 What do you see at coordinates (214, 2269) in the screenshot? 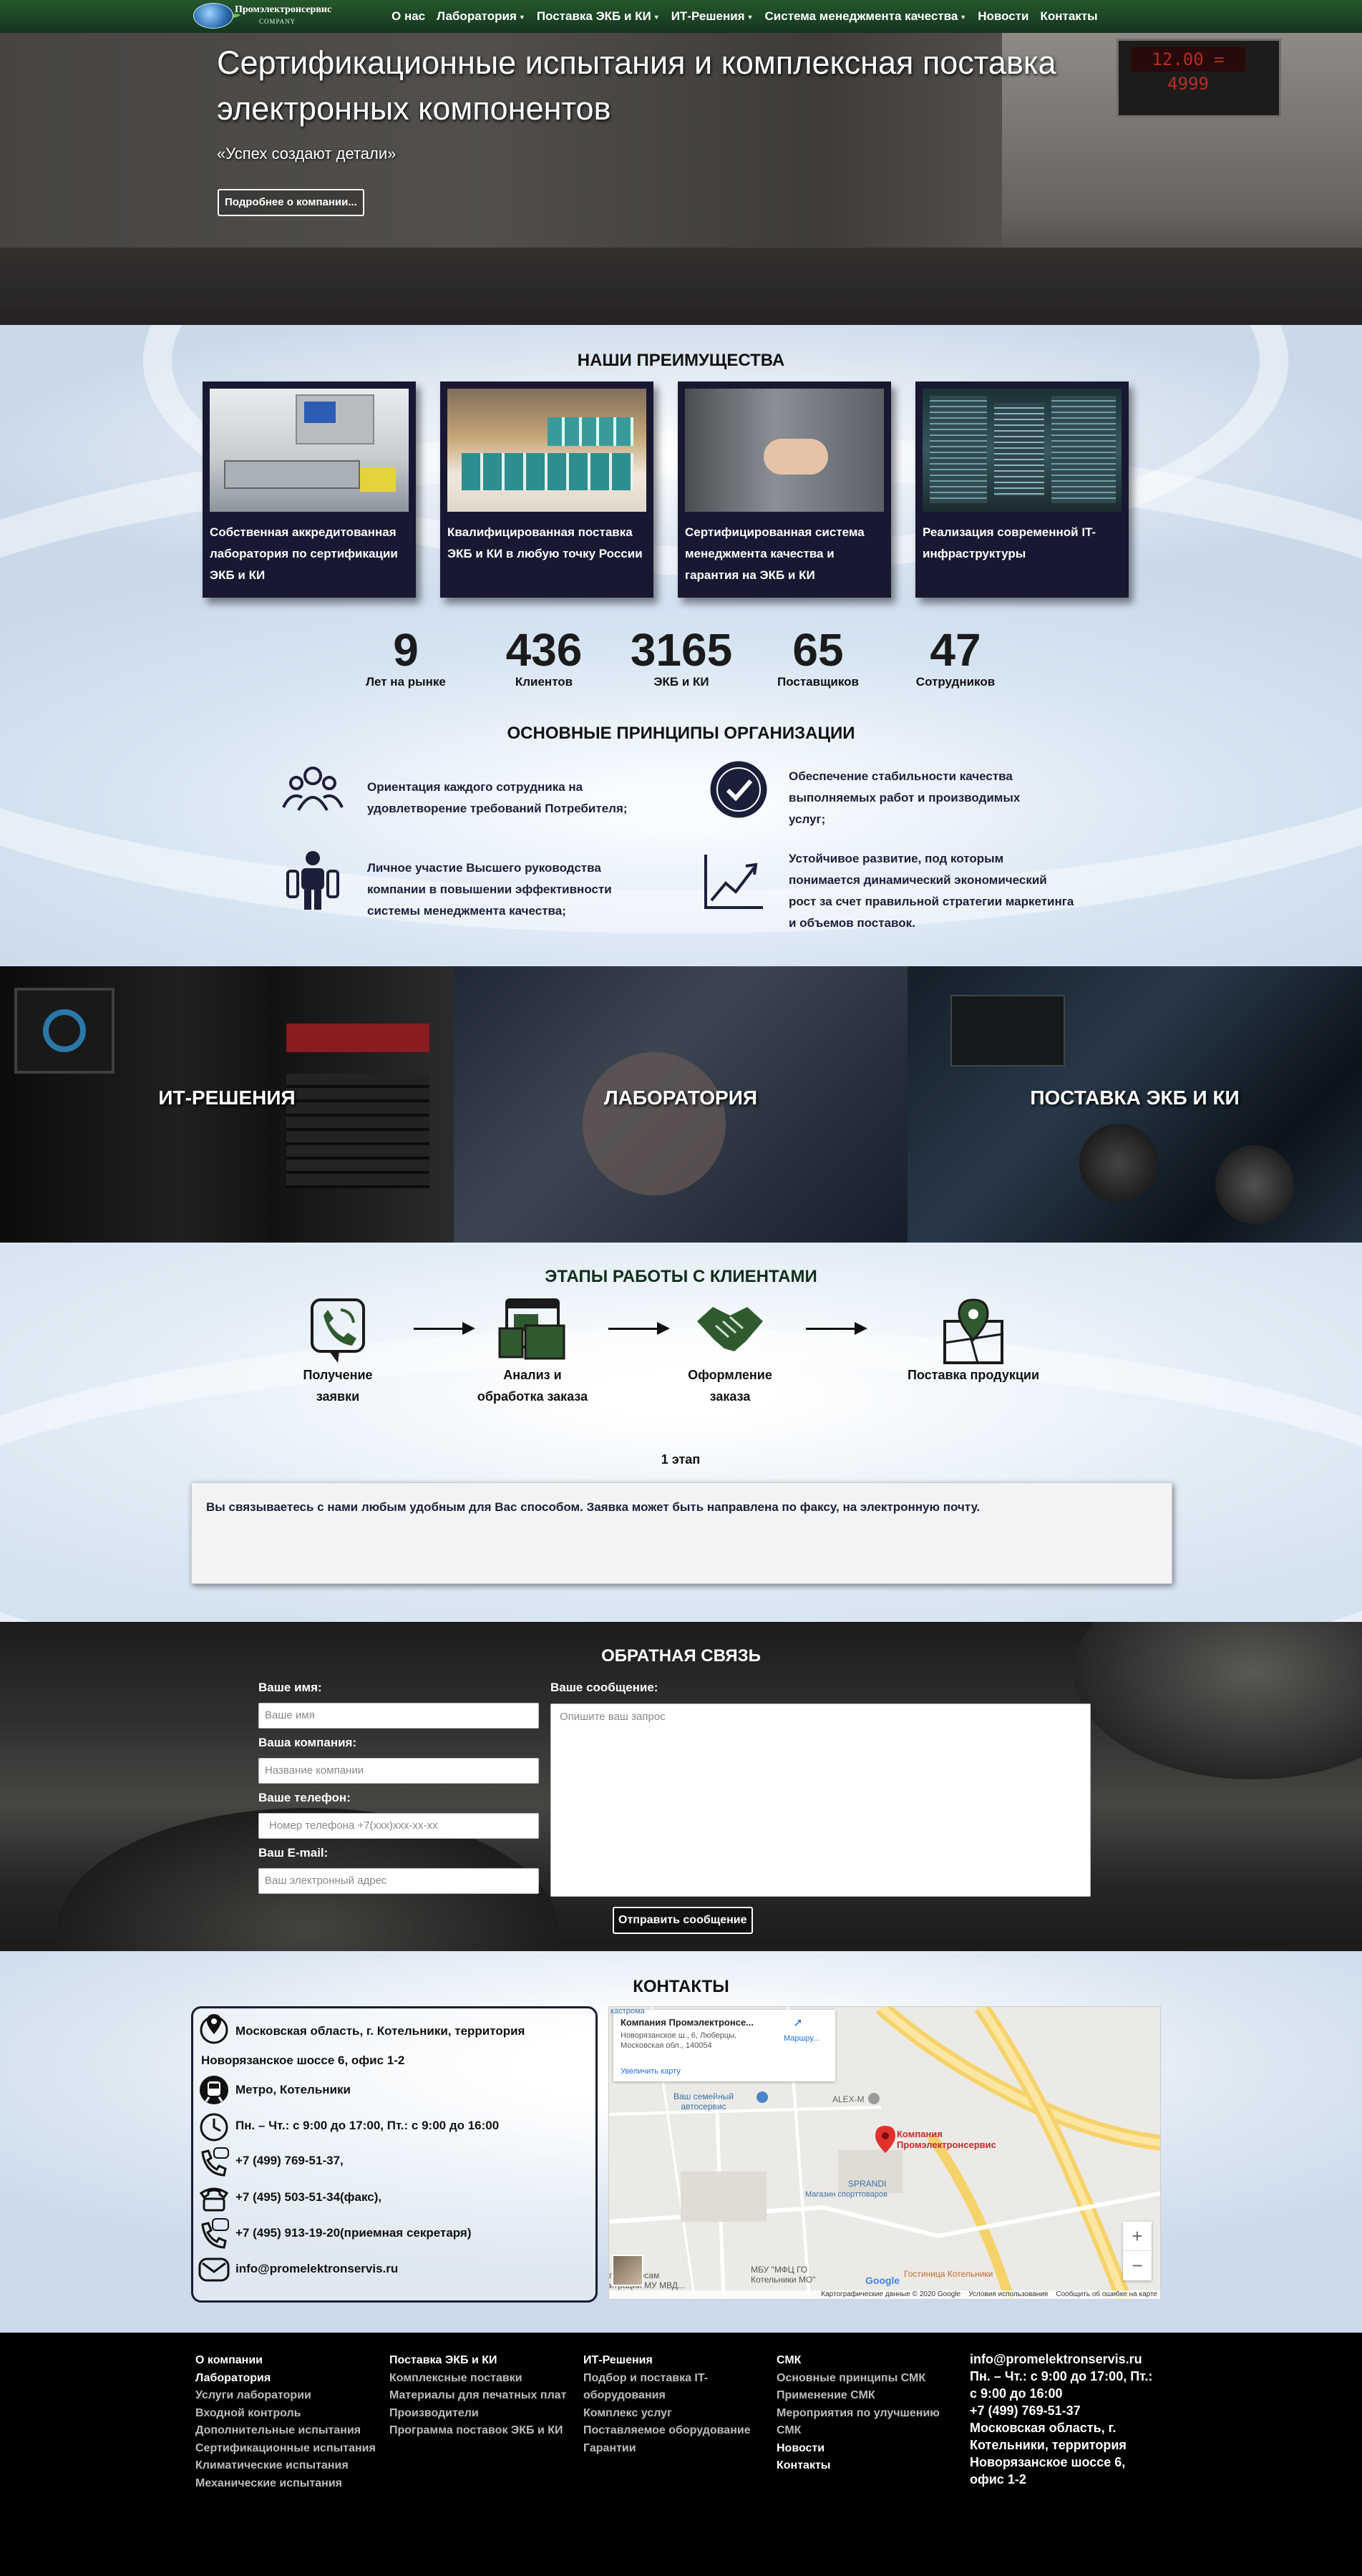
I see `email-envelope-icon` at bounding box center [214, 2269].